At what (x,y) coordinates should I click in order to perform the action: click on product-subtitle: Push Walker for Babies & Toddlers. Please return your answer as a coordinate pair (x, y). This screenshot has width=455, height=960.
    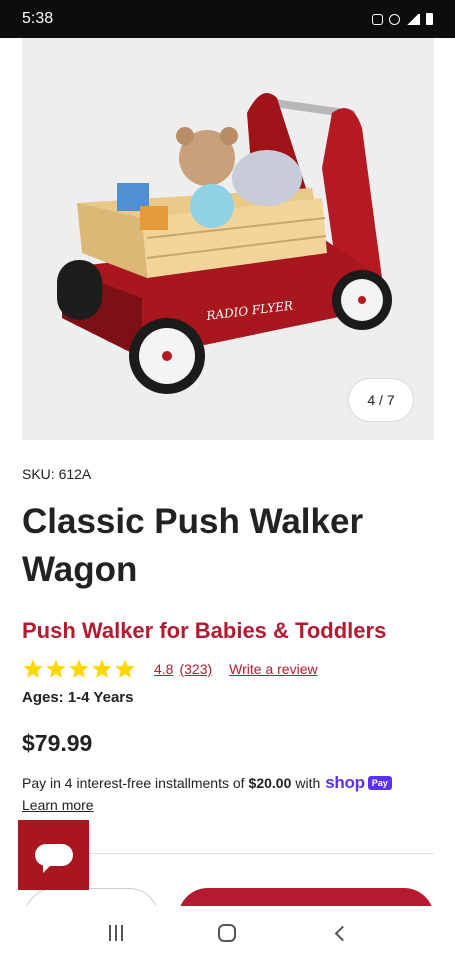
    Looking at the image, I should click on (204, 630).